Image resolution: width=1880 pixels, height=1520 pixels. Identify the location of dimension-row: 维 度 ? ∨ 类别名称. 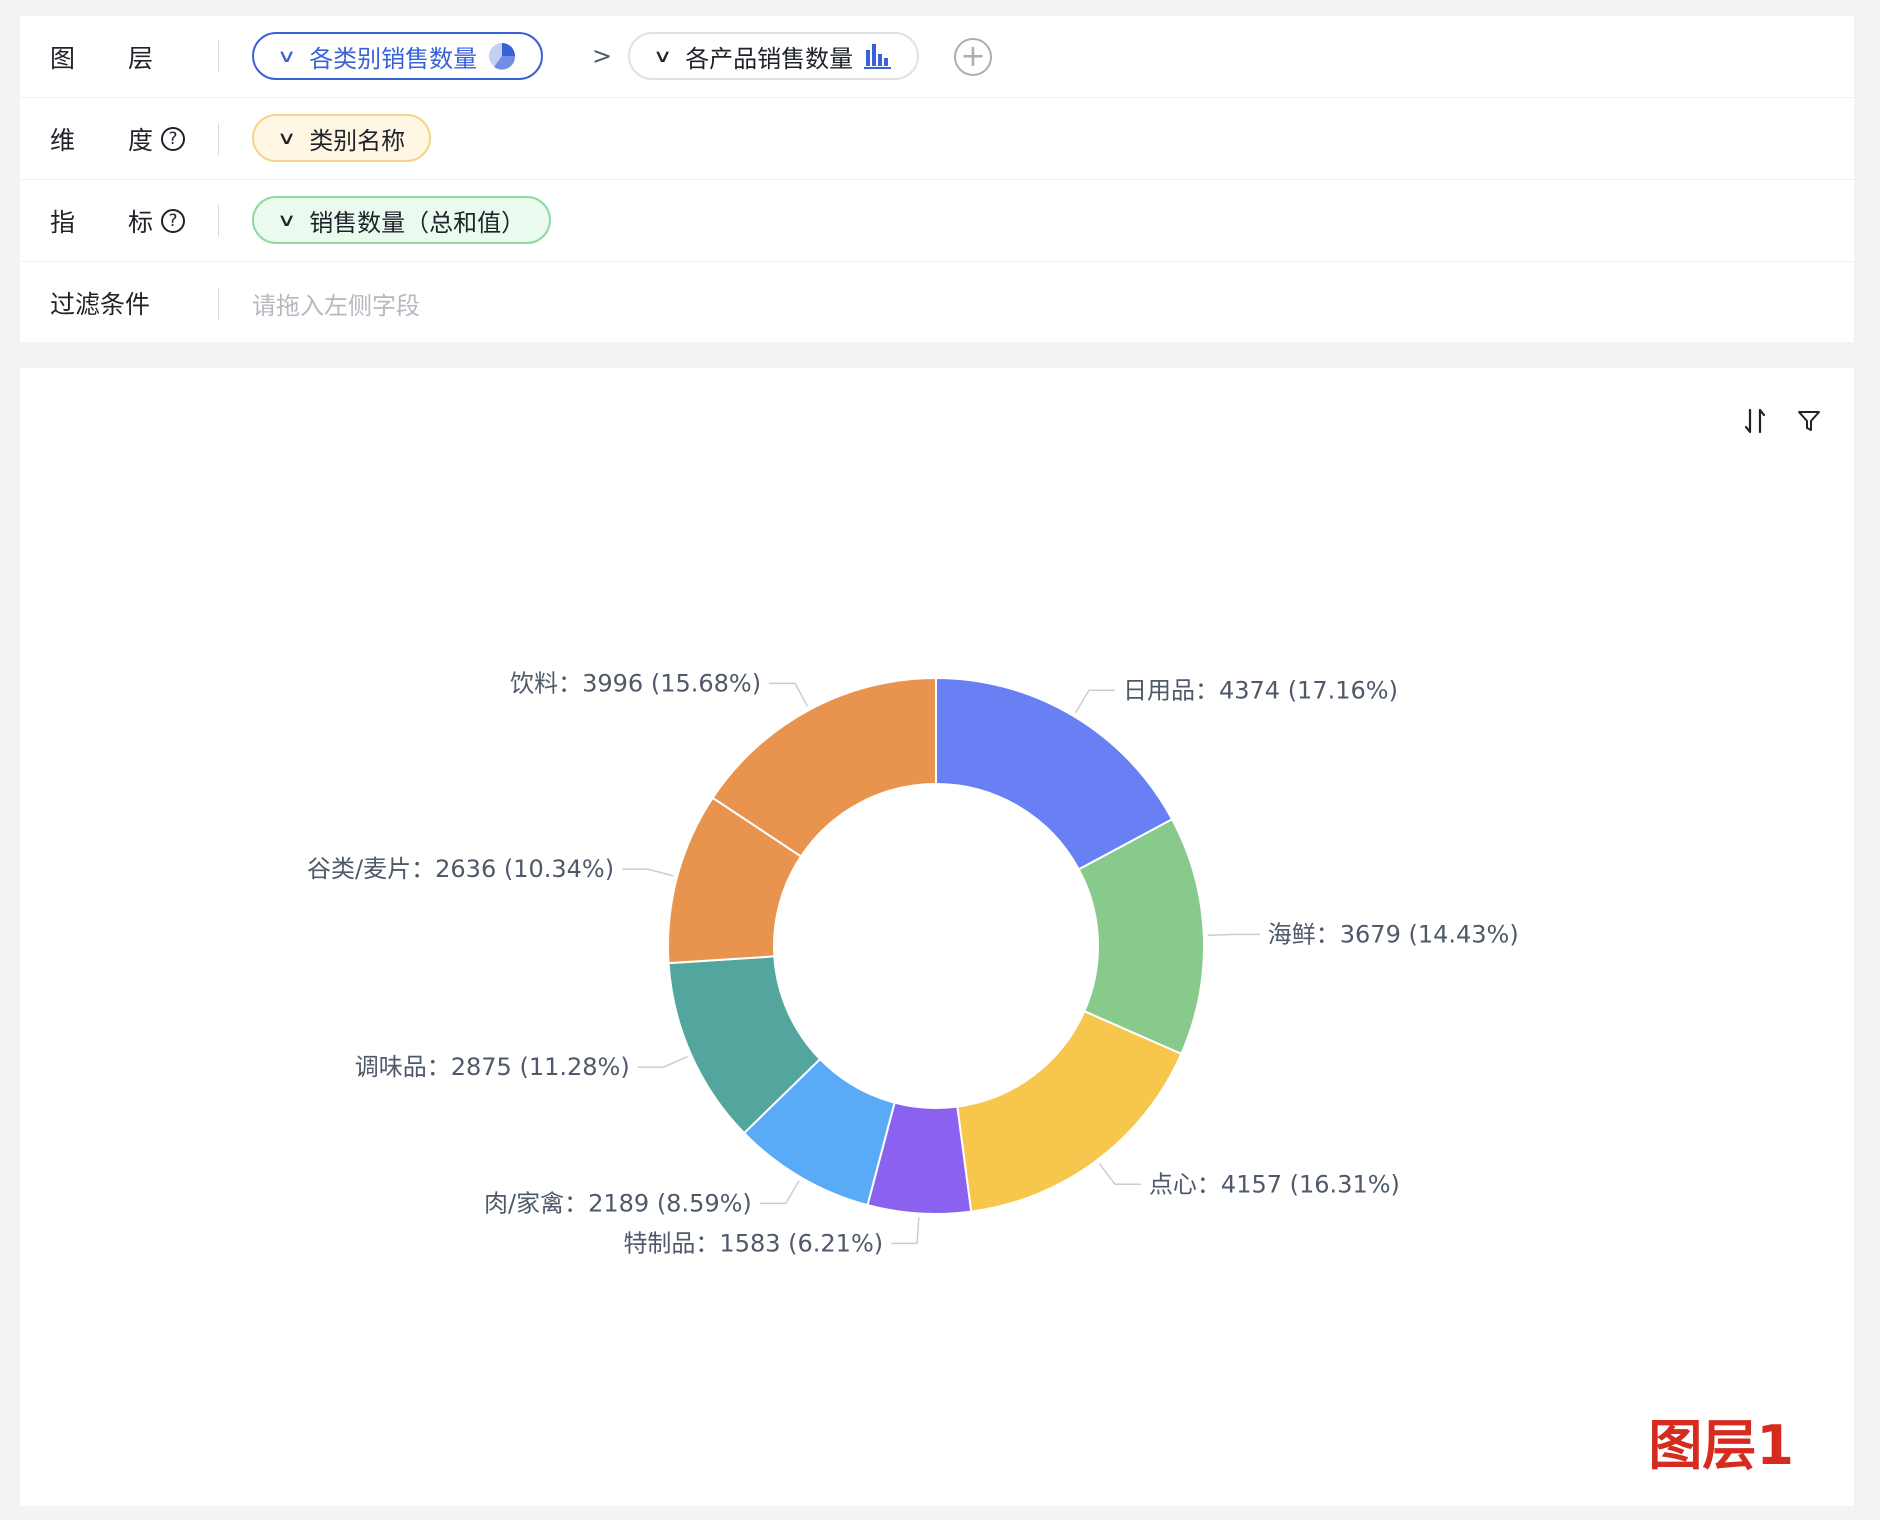
(937, 139).